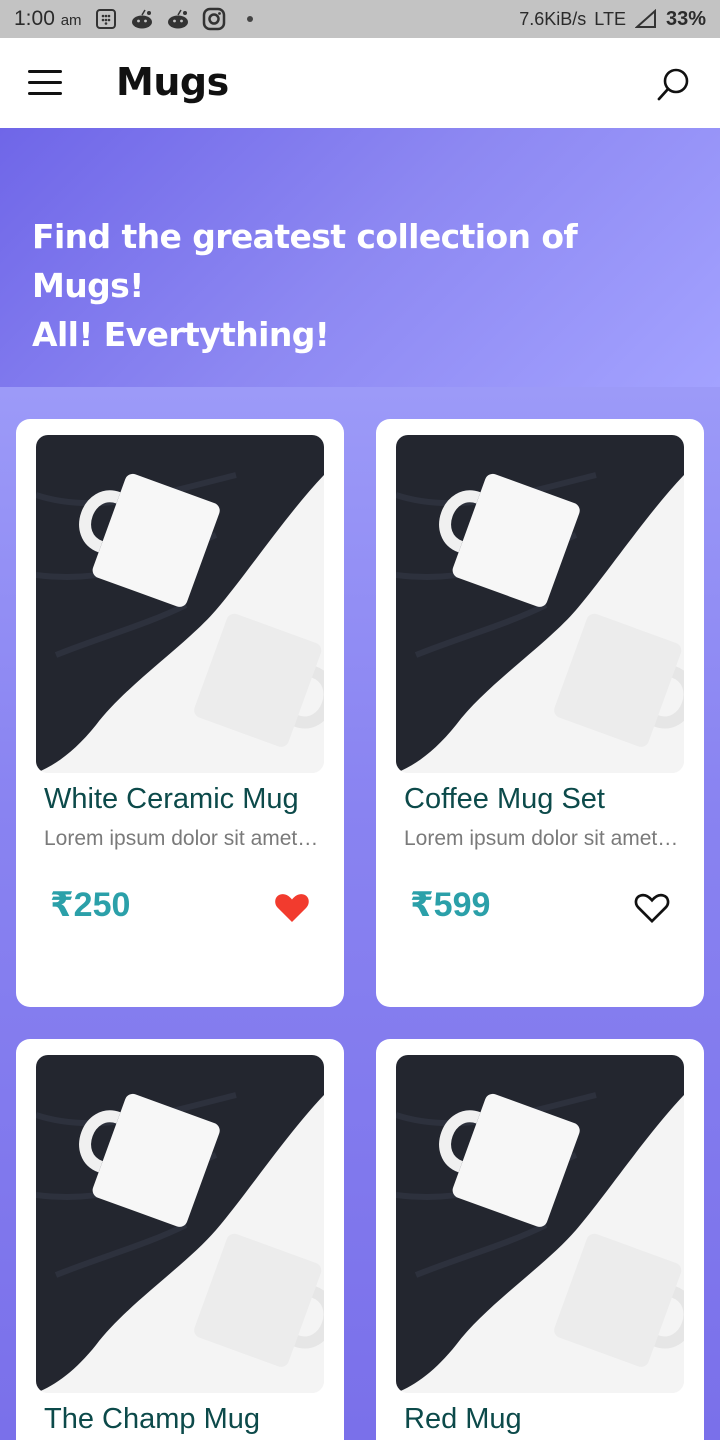 This screenshot has width=720, height=1440. Describe the element at coordinates (152, 1419) in the screenshot. I see `product-name: The Champ Mug` at that location.